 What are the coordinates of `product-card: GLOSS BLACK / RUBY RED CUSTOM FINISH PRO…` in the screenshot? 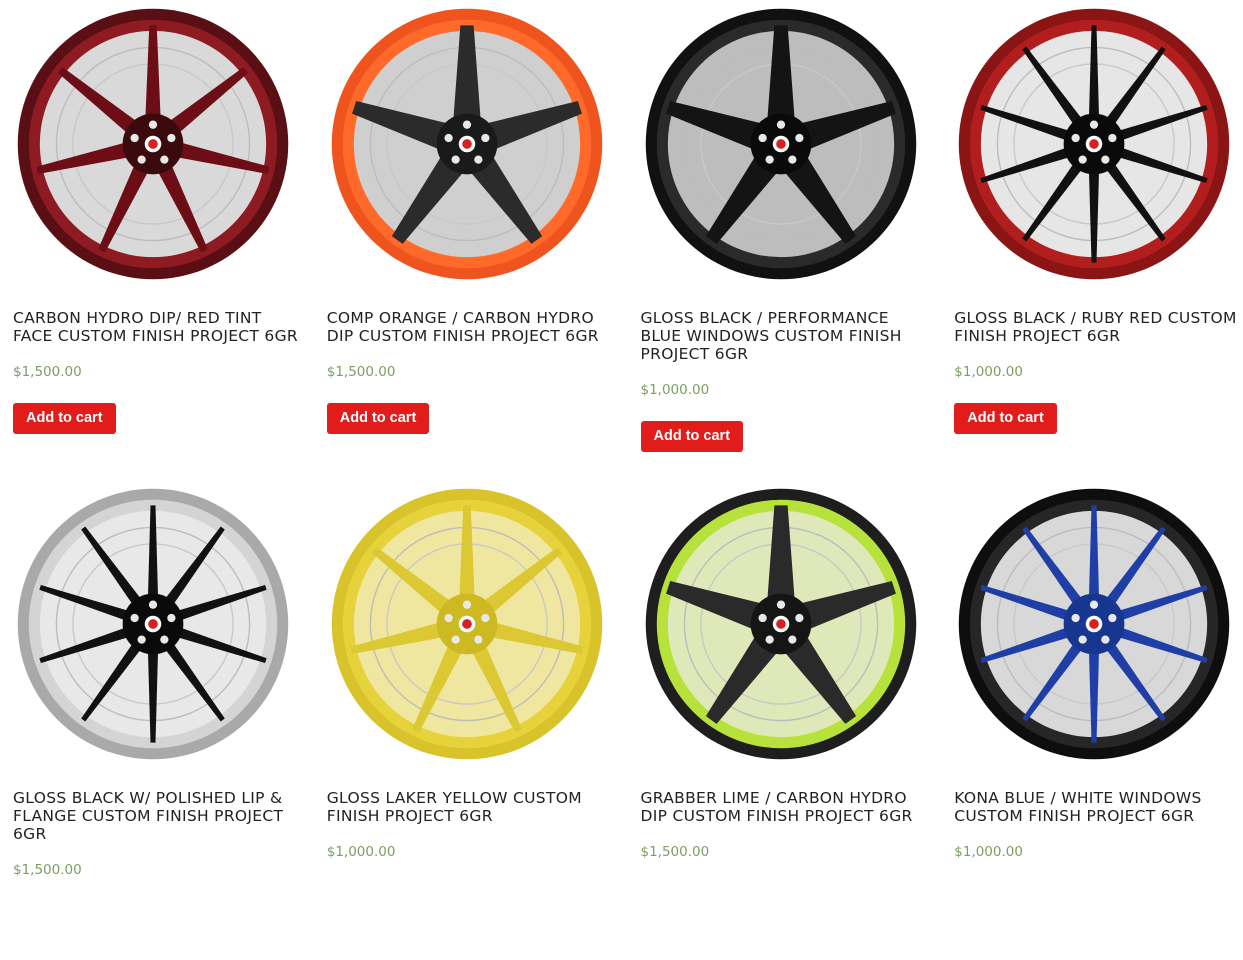 It's located at (1092, 240).